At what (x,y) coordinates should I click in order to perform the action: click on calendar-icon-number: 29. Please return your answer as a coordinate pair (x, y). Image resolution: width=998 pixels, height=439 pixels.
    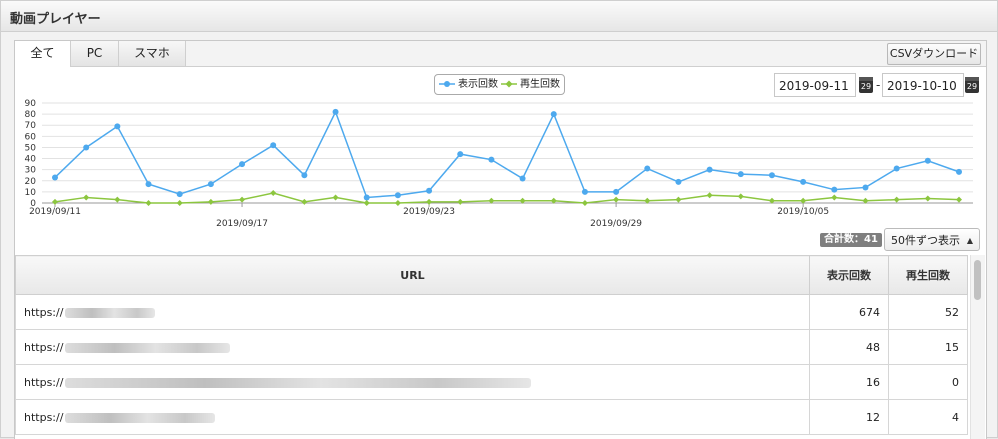
    Looking at the image, I should click on (972, 86).